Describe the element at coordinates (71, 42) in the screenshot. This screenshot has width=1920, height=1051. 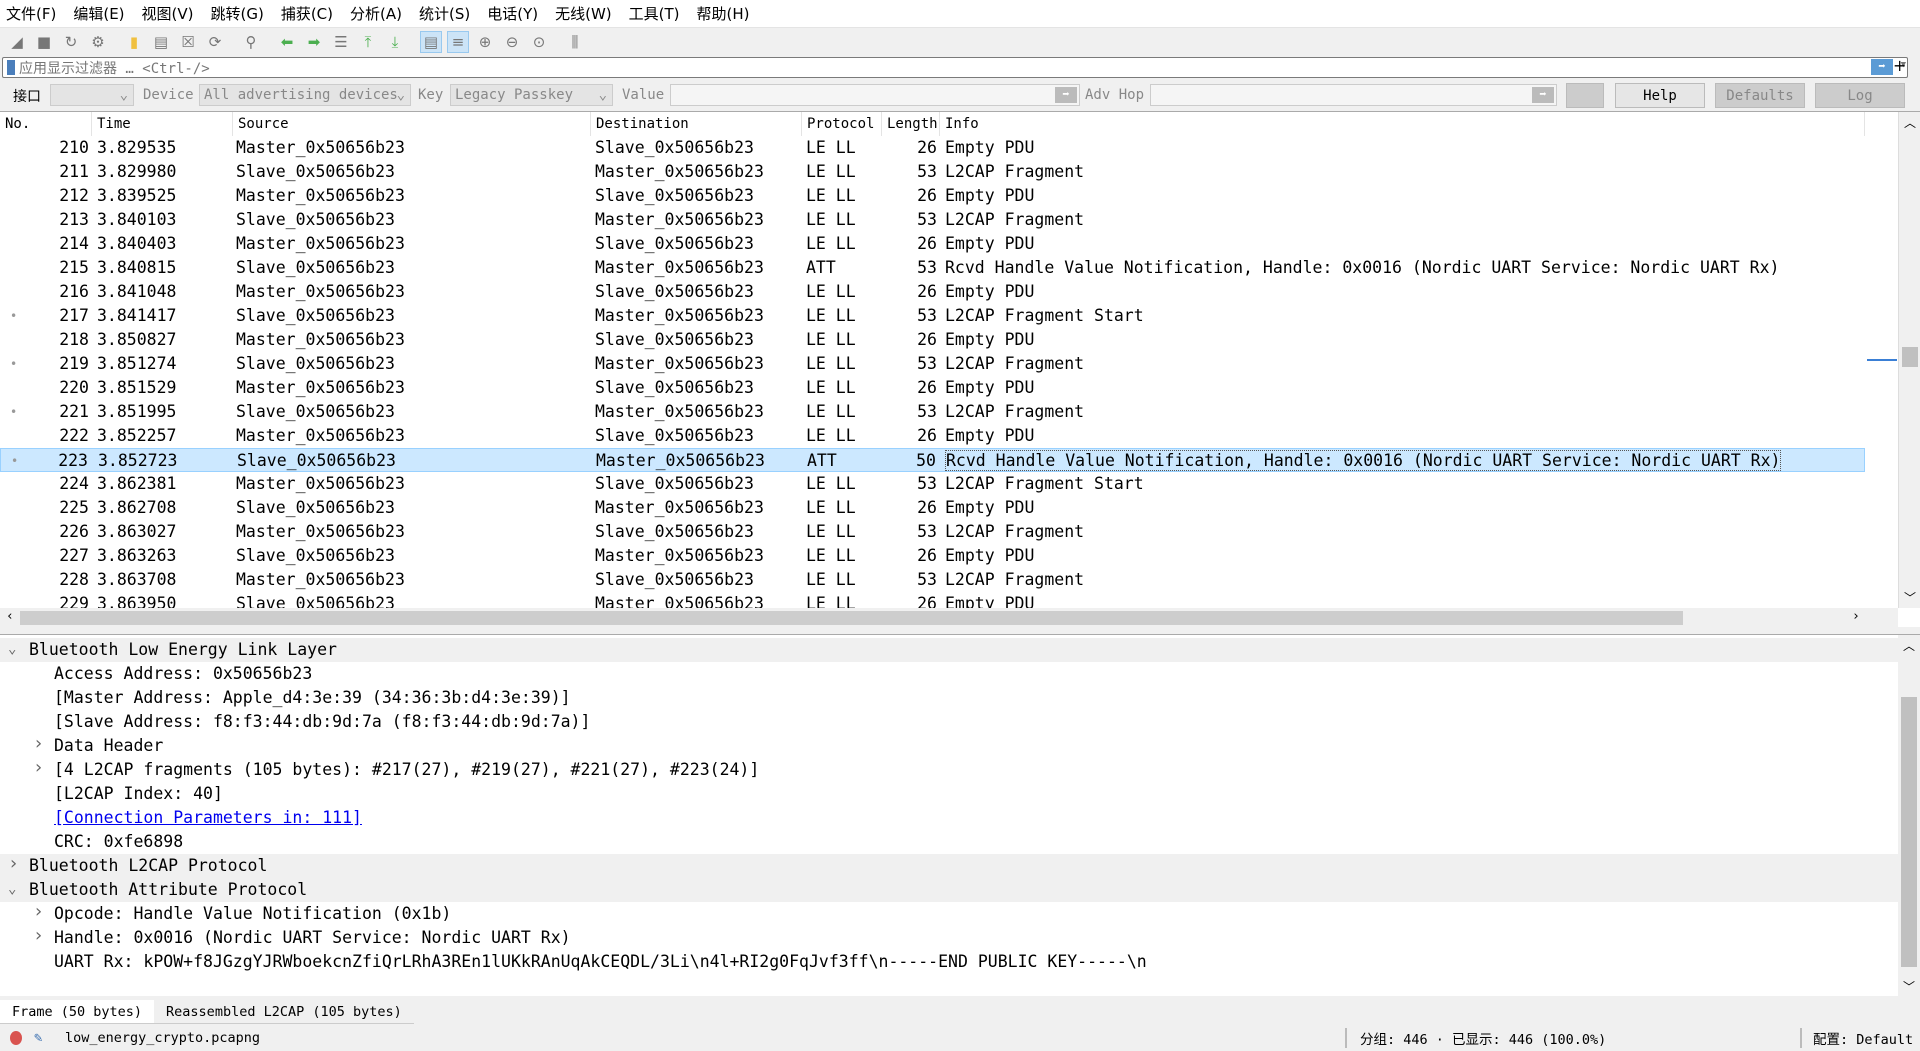
I see `restart-capture-icon: ↻` at that location.